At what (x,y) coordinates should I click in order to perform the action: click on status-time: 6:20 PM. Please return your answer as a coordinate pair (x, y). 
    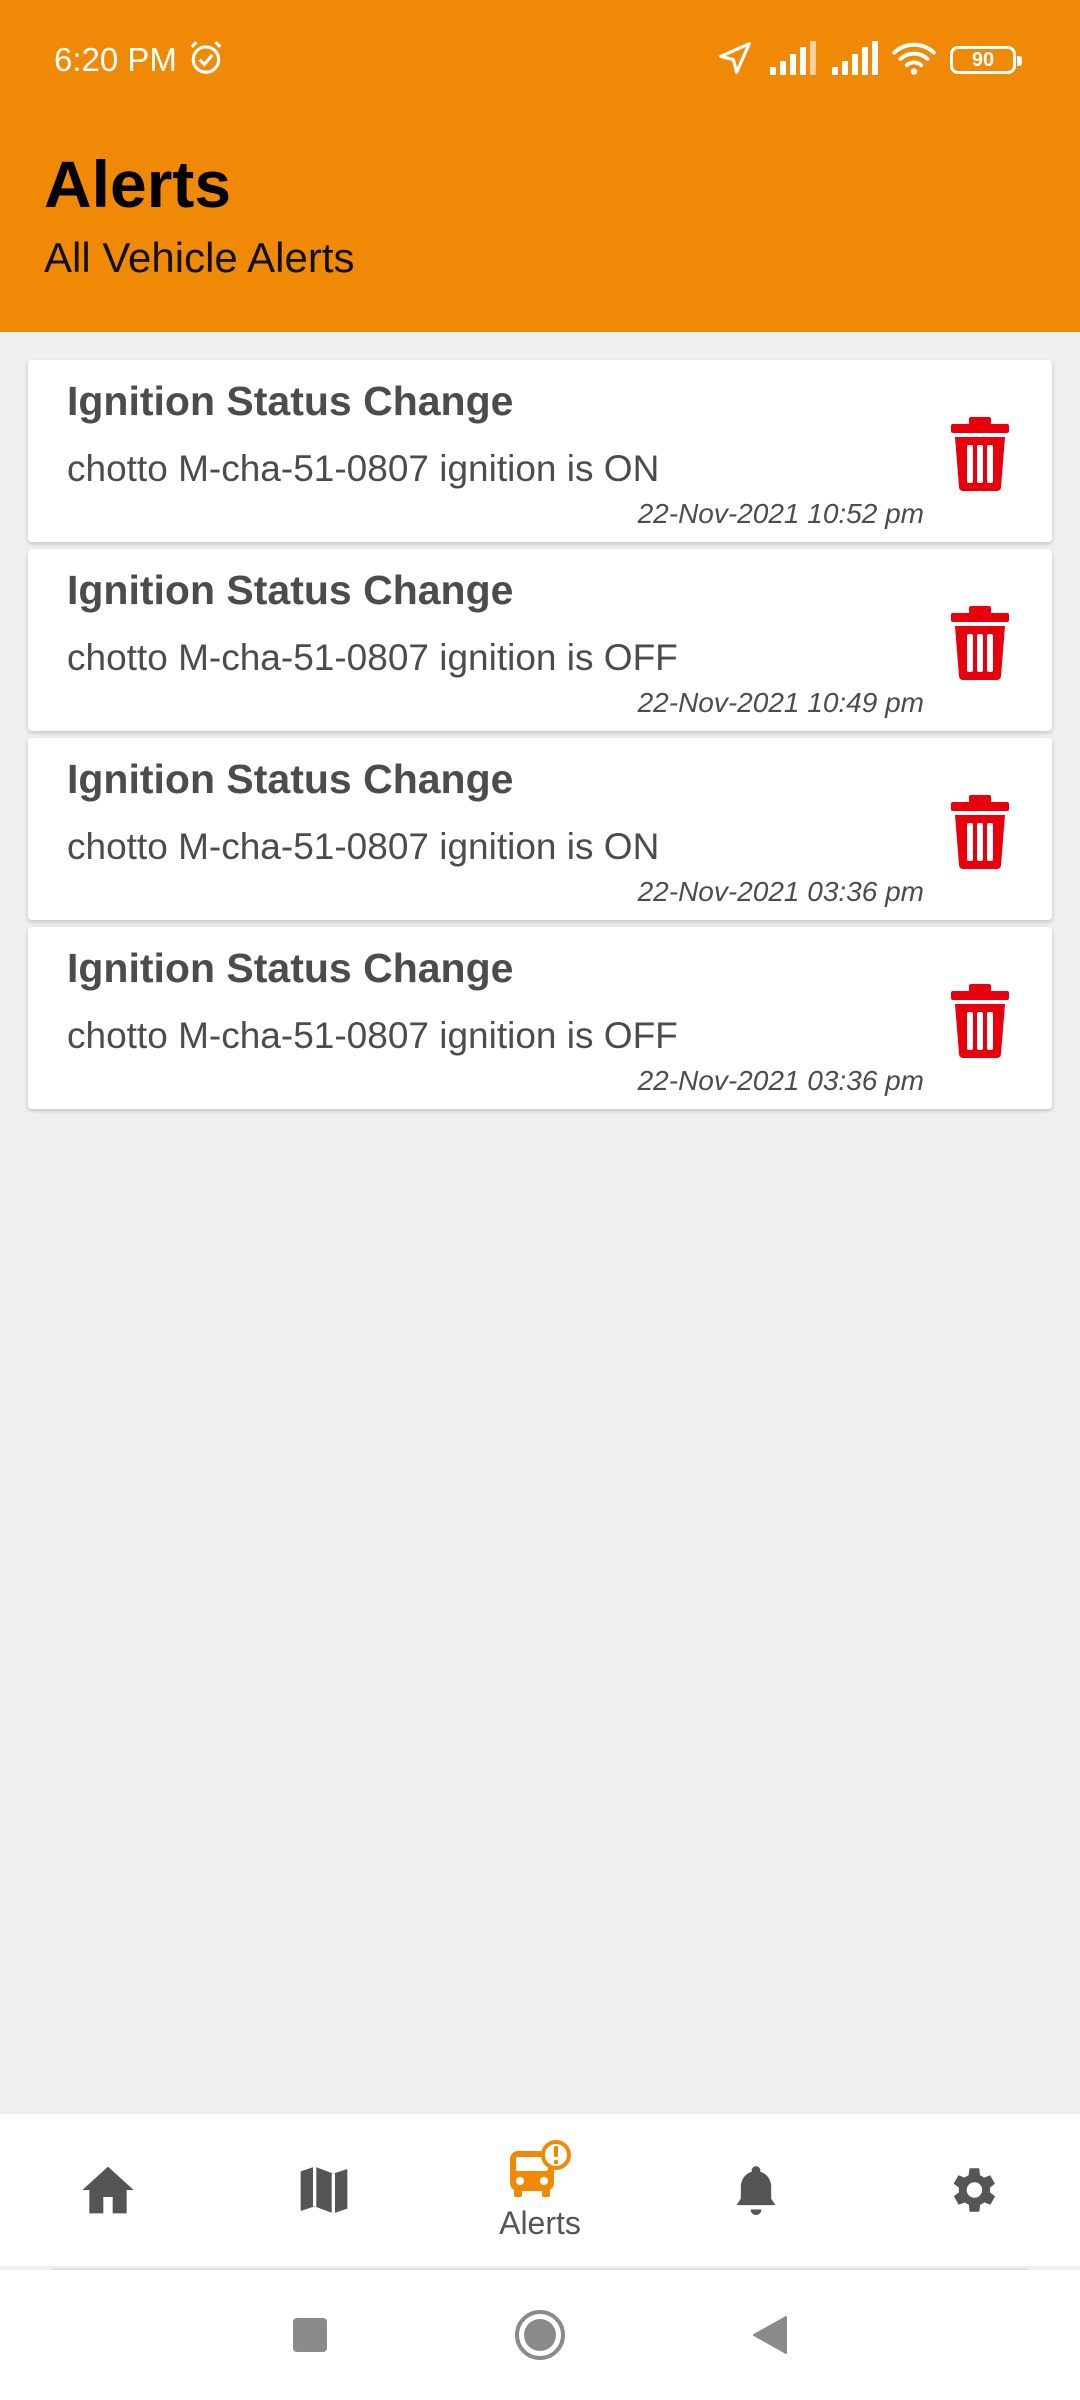
    Looking at the image, I should click on (115, 59).